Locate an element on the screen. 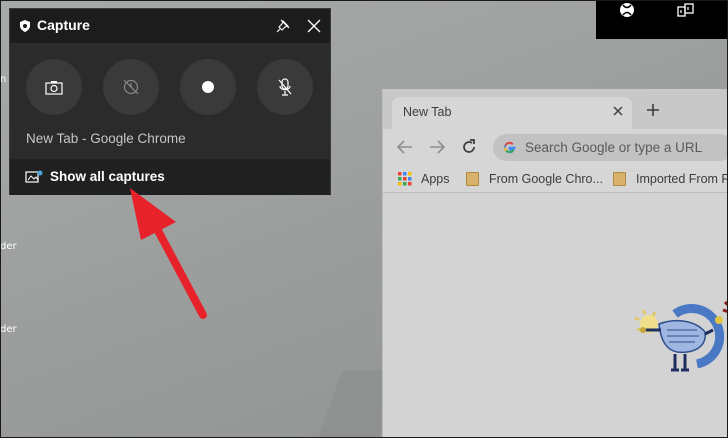 This screenshot has width=728, height=438. bookmark-label: Imported From Fi is located at coordinates (682, 179).